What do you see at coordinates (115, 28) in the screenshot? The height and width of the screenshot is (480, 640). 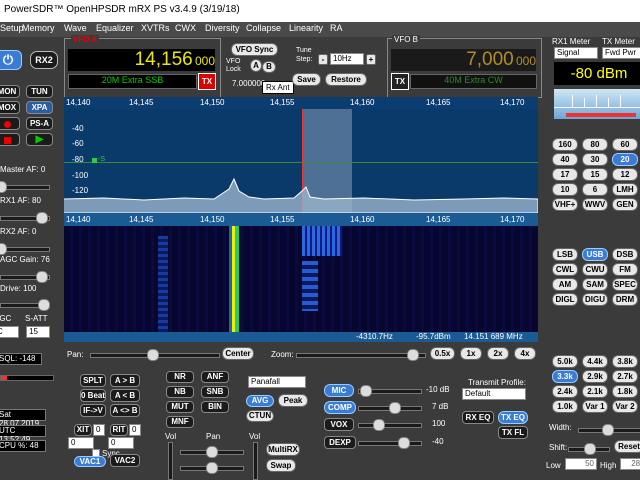 I see `menu-equalizer: Equalizer` at bounding box center [115, 28].